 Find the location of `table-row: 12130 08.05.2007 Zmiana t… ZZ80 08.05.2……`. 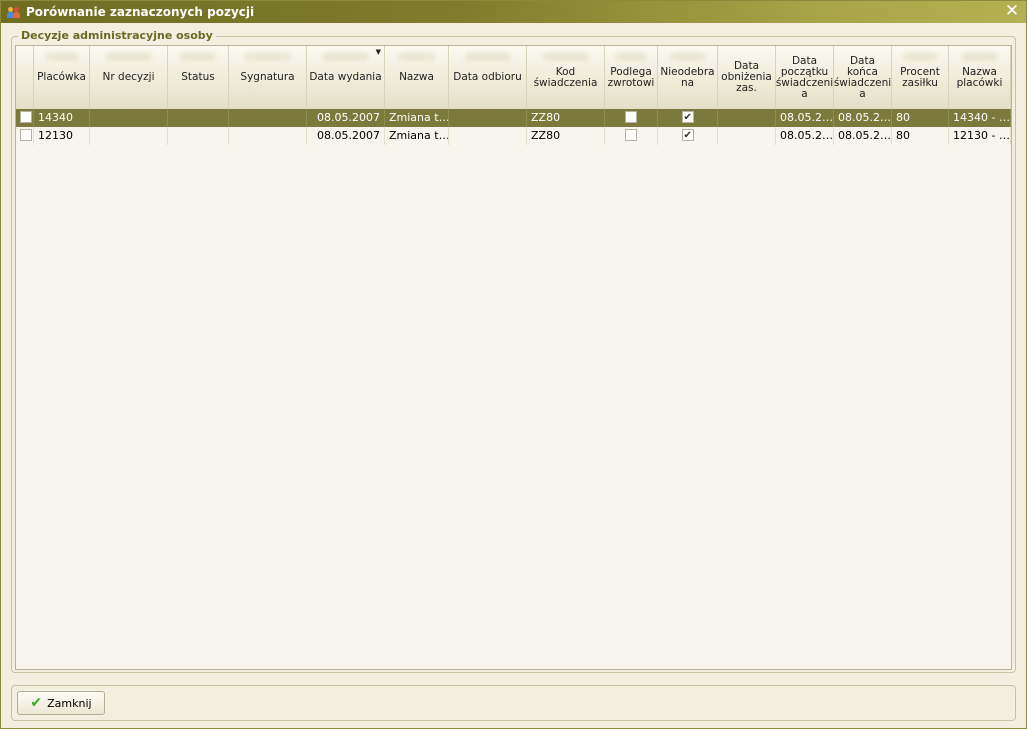

table-row: 12130 08.05.2007 Zmiana t… ZZ80 08.05.2…… is located at coordinates (513, 136).